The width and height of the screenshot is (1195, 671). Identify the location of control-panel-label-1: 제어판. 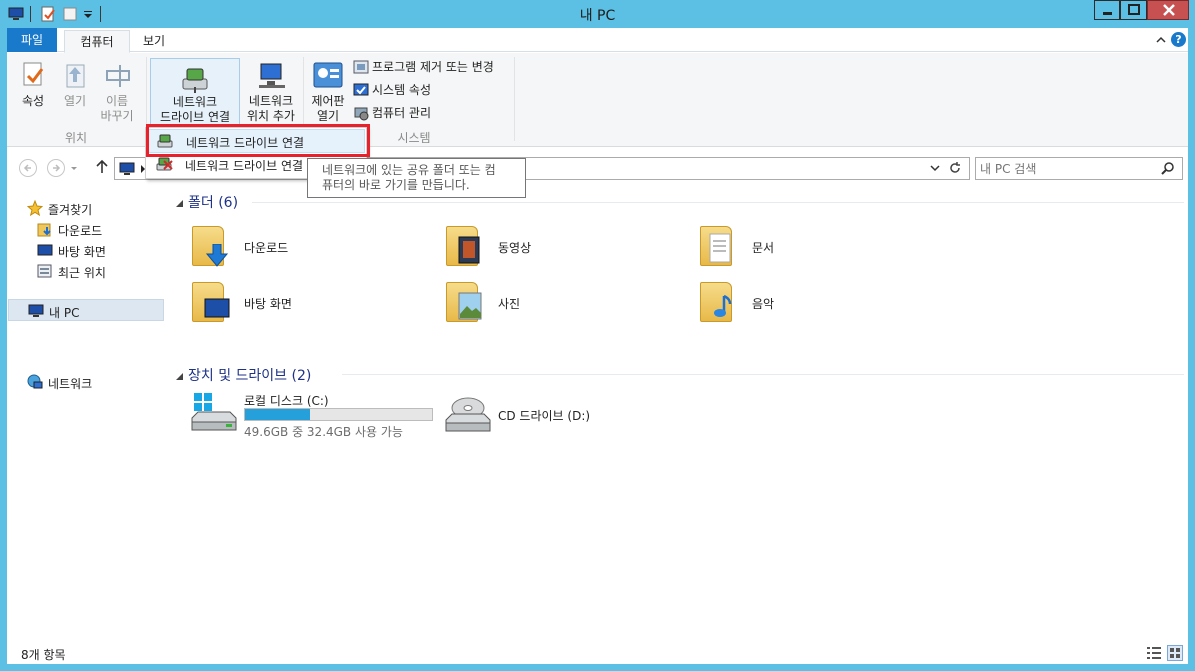
(328, 101).